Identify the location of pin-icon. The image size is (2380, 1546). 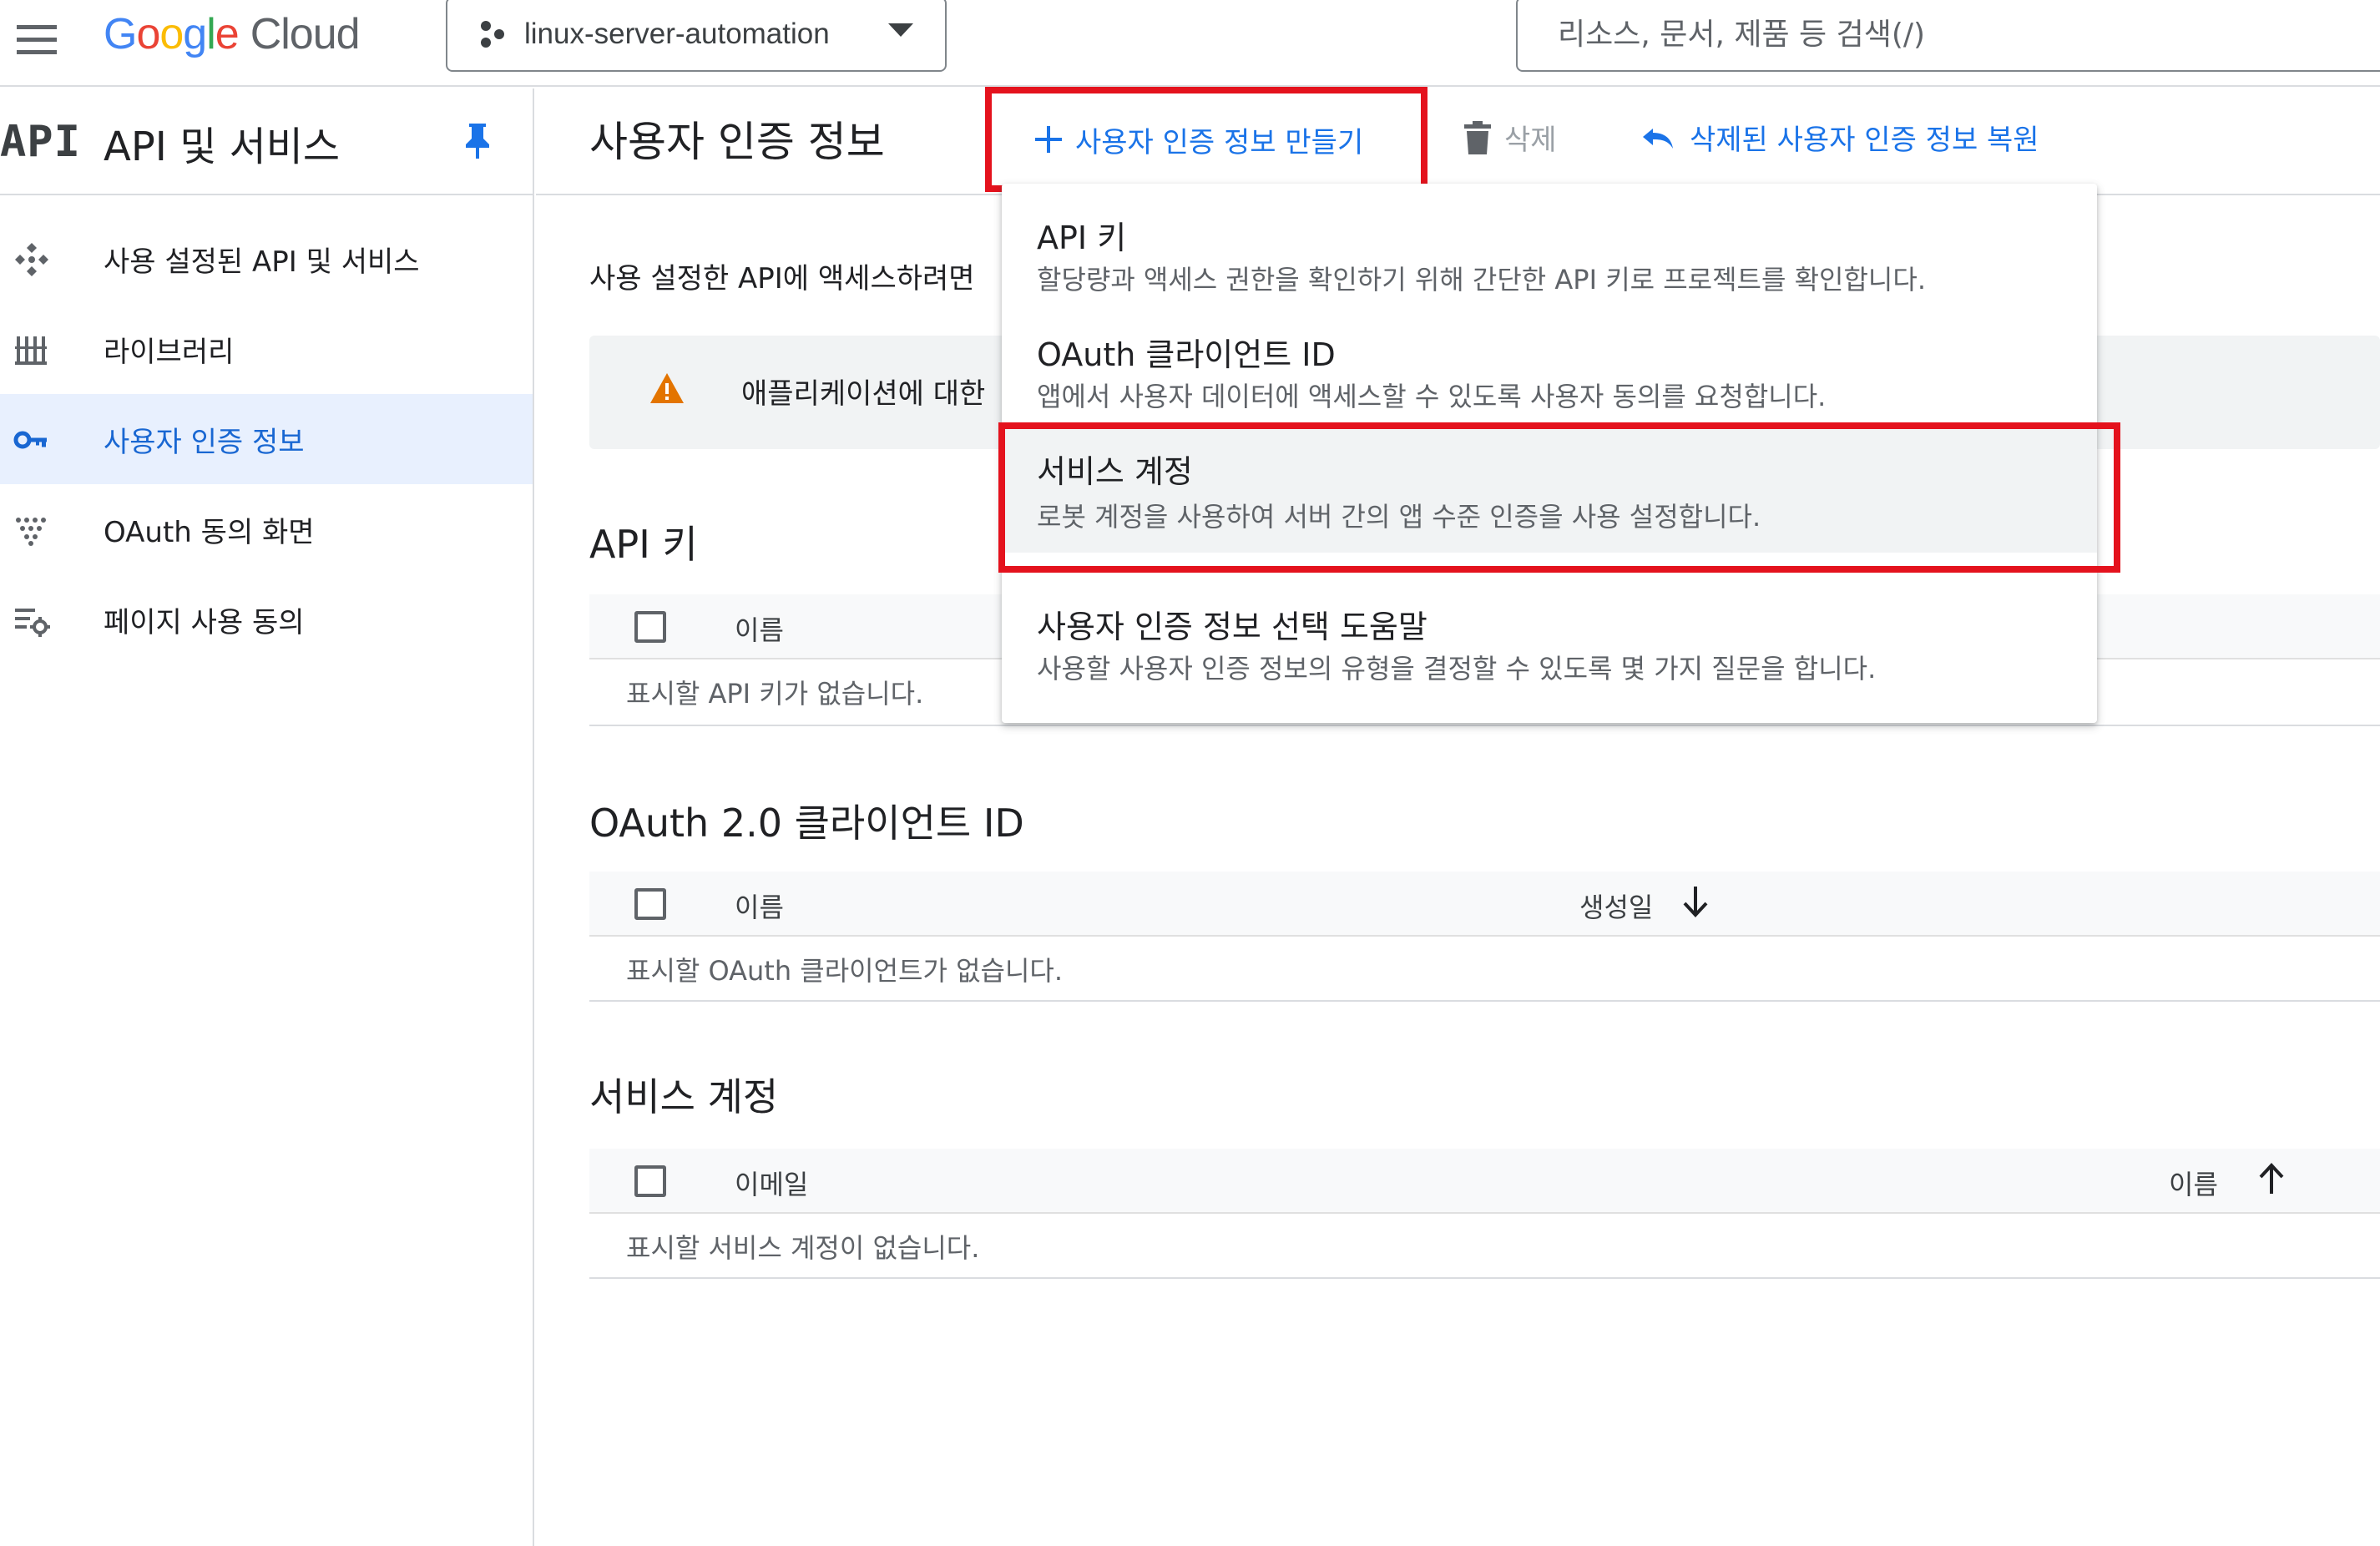
(477, 141).